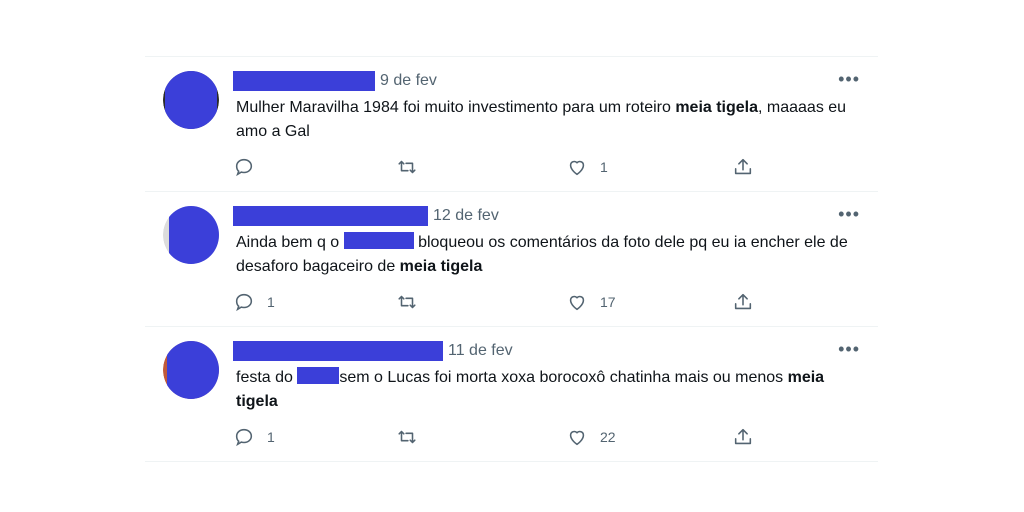 The height and width of the screenshot is (512, 1024). What do you see at coordinates (466, 216) in the screenshot?
I see `tweet-date: 12 de fev` at bounding box center [466, 216].